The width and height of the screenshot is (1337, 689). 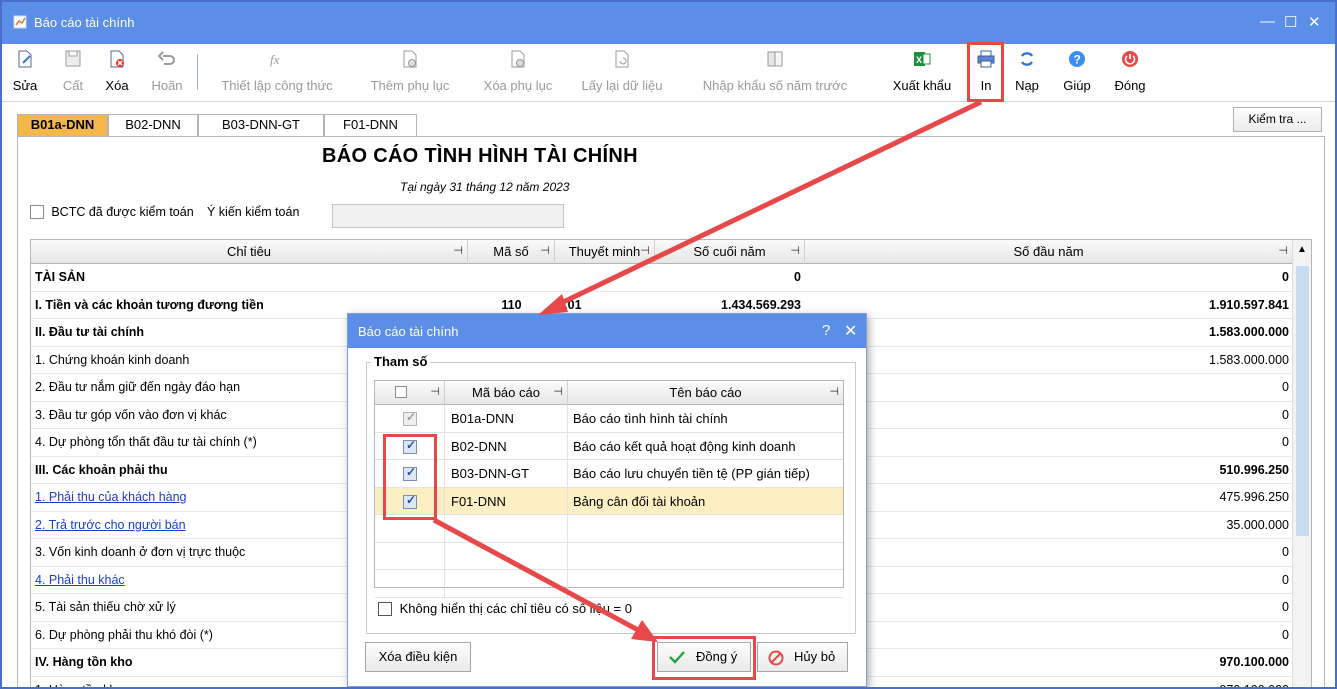 I want to click on dialog-title: Báo cáo tài chính, so click(x=408, y=331).